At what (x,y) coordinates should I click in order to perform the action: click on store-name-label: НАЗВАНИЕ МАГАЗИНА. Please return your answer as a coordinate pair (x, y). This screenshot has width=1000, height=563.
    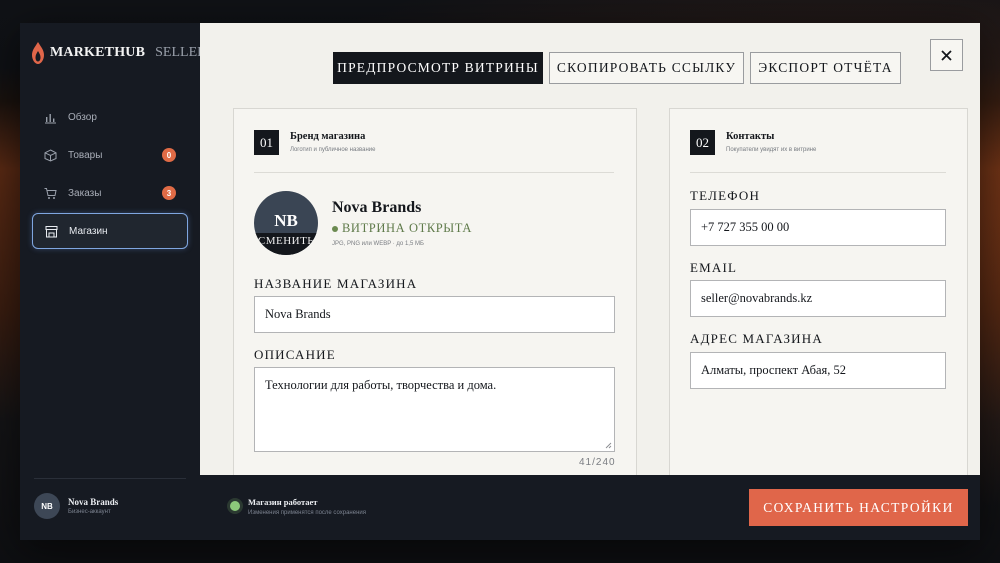
    Looking at the image, I should click on (336, 283).